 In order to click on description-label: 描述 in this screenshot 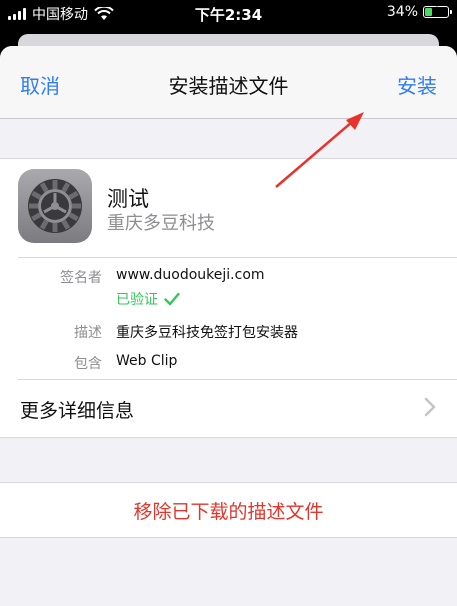, I will do `click(88, 333)`.